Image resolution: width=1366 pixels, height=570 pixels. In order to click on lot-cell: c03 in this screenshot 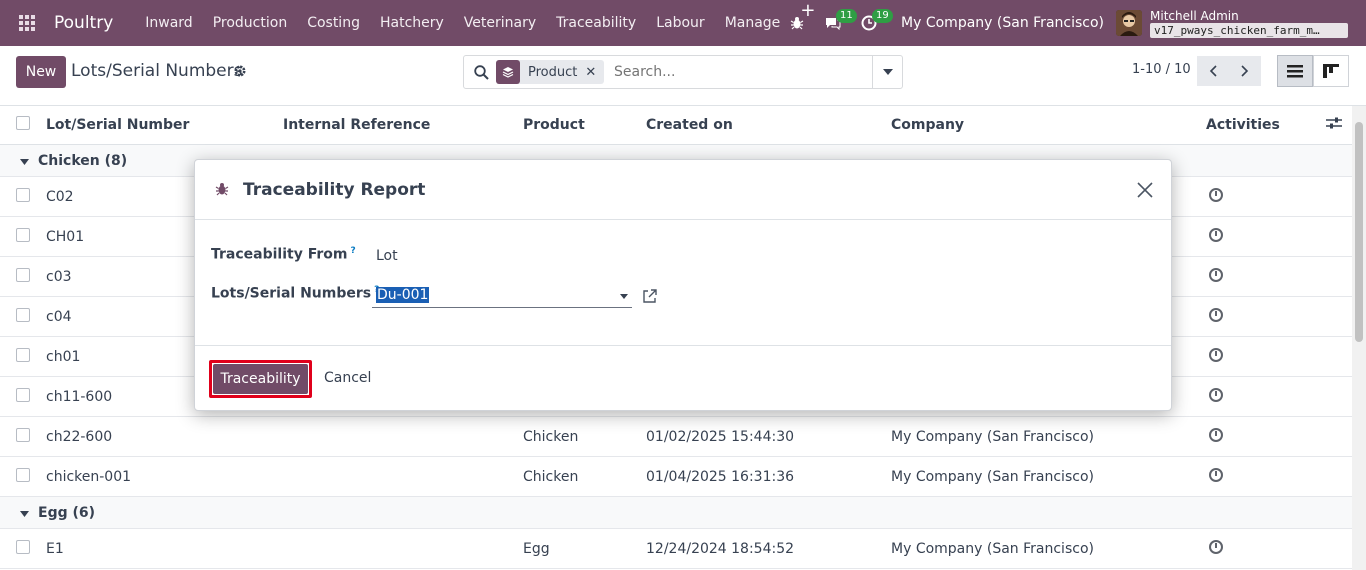, I will do `click(59, 276)`.